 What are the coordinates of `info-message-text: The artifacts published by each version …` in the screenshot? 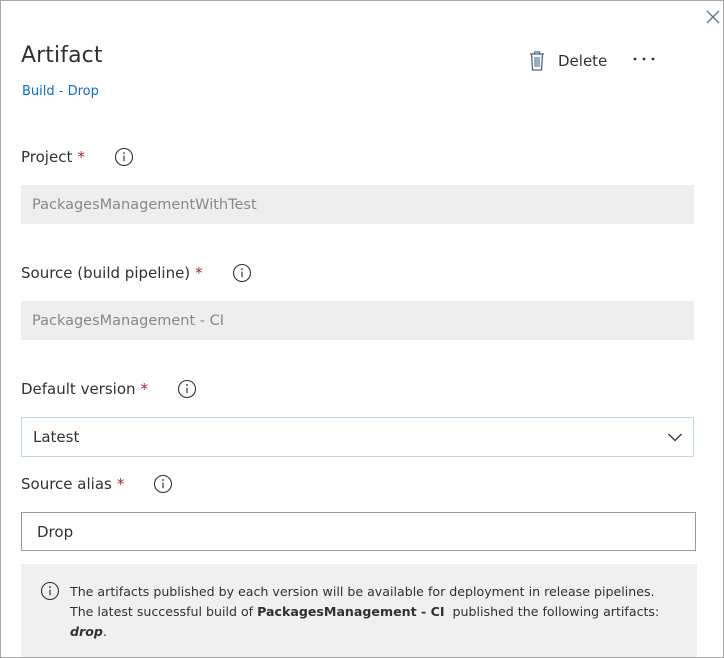 It's located at (380, 612).